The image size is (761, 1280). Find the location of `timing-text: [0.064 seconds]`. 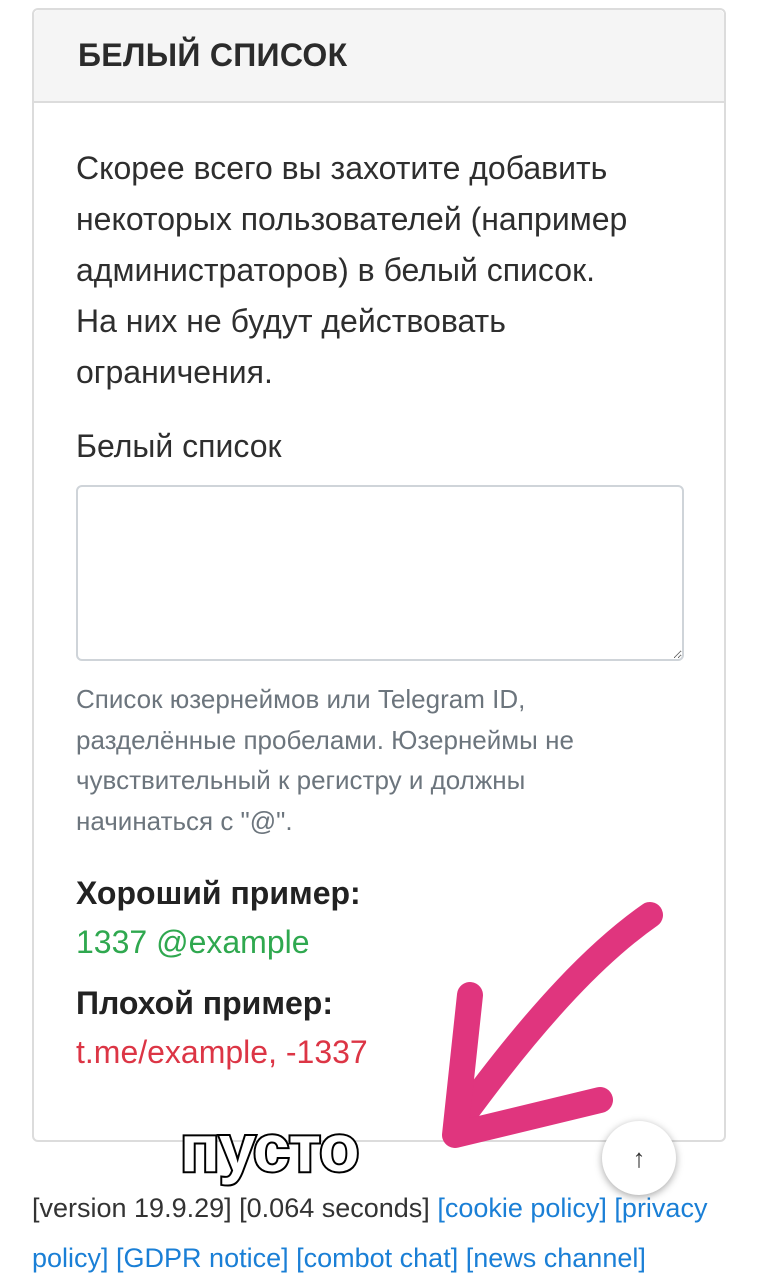

timing-text: [0.064 seconds] is located at coordinates (334, 1208).